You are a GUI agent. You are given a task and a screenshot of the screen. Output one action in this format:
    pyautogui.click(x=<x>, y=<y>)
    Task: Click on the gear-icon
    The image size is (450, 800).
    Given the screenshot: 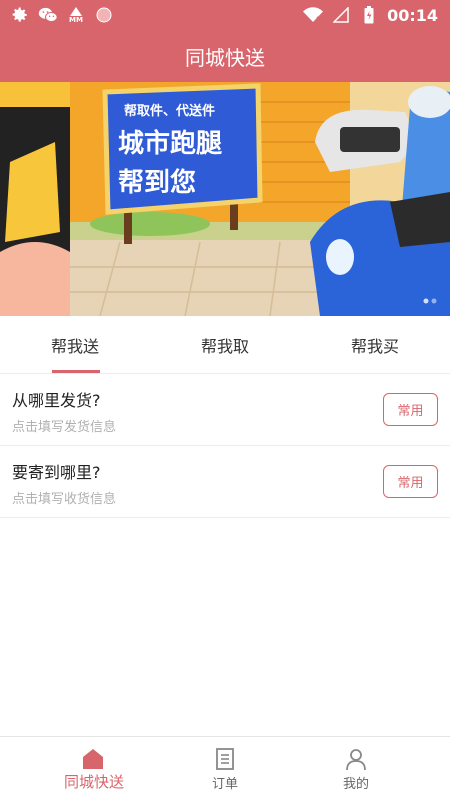 What is the action you would take?
    pyautogui.click(x=20, y=15)
    